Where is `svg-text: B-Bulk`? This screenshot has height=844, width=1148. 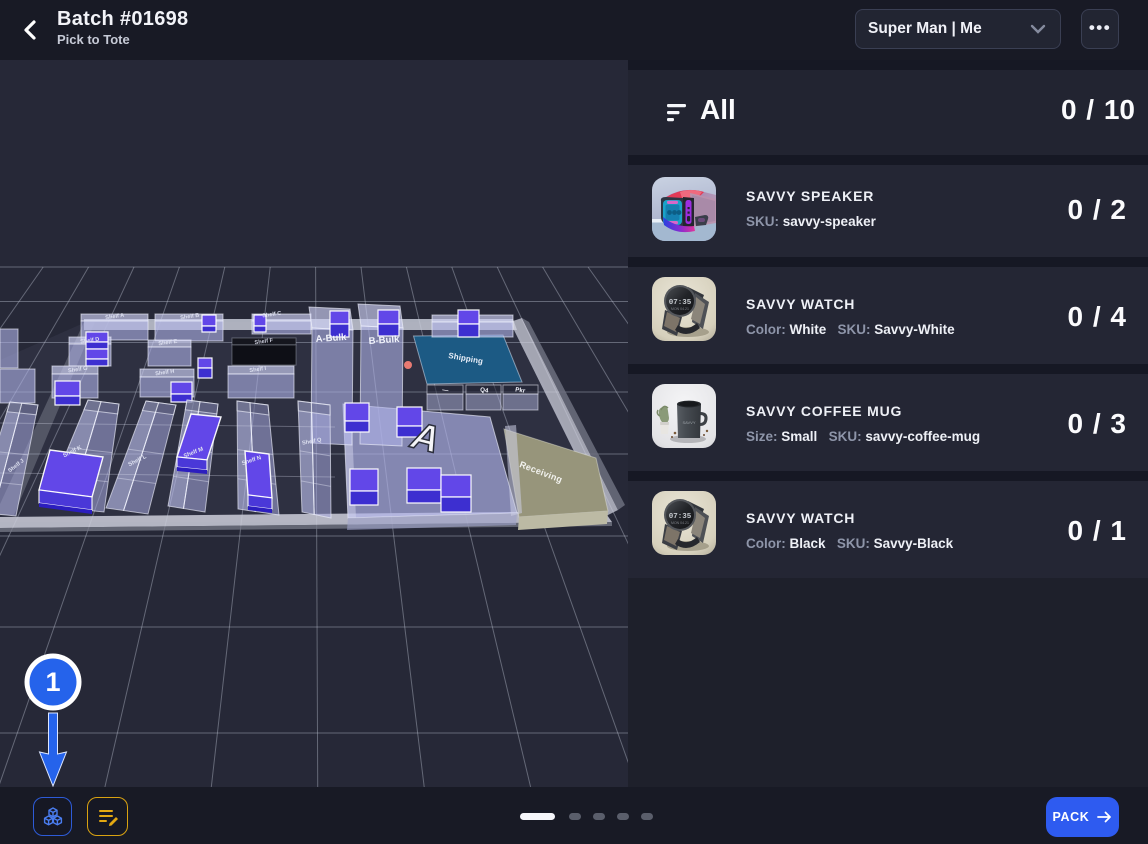
svg-text: B-Bulk is located at coordinates (384, 340).